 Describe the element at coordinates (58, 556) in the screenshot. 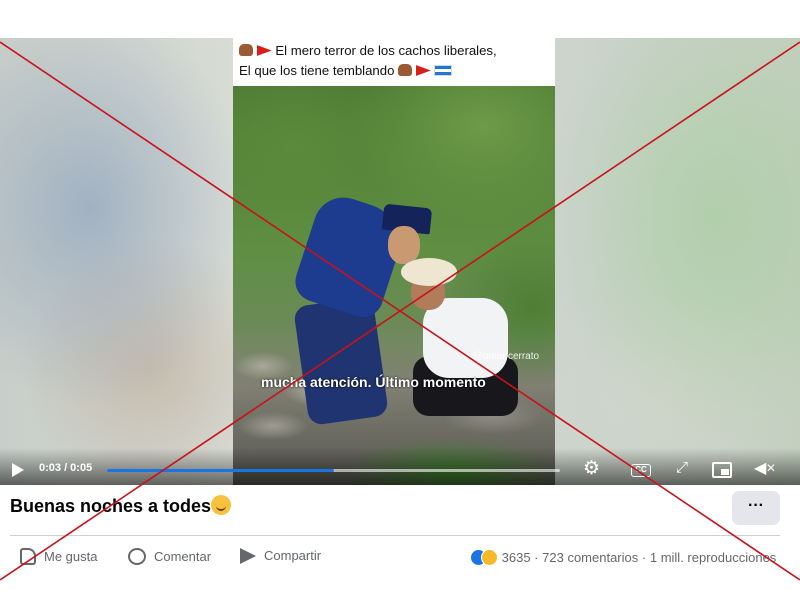

I see `like-button: Me gusta` at that location.